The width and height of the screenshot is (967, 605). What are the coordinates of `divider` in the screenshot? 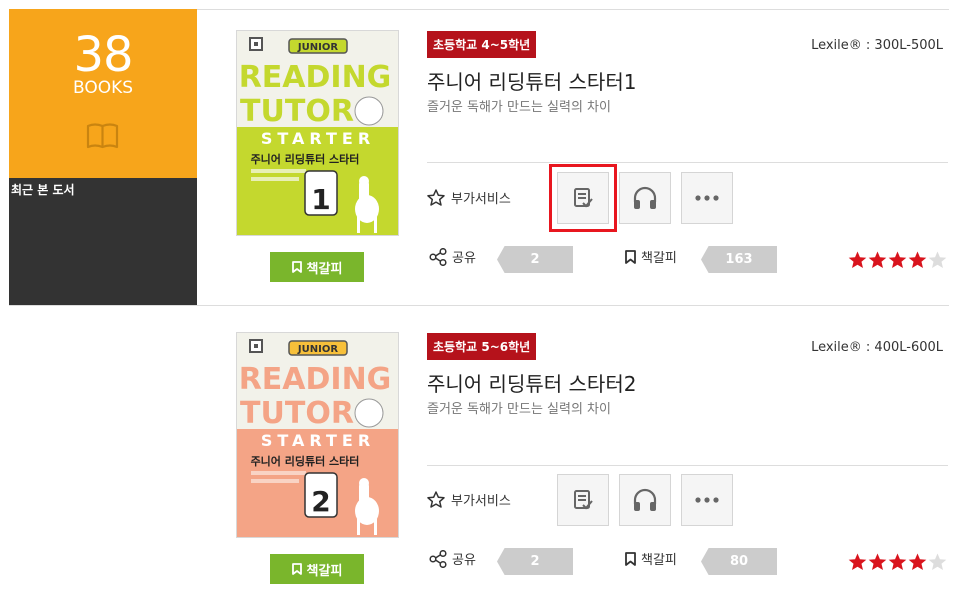 It's located at (479, 305).